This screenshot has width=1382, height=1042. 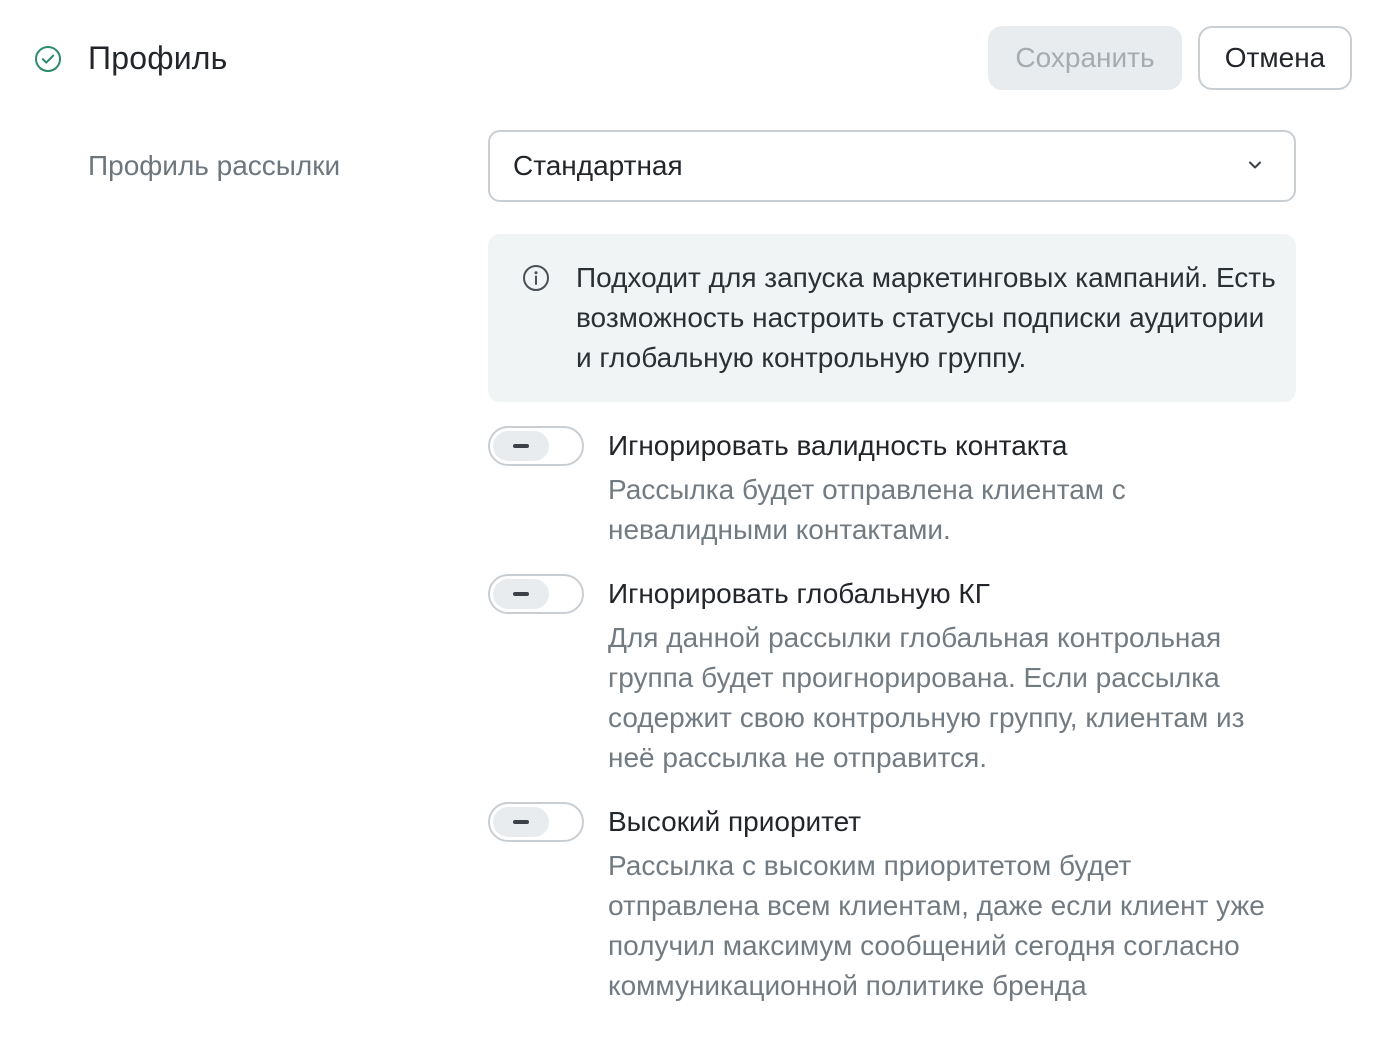 I want to click on save-button: Сохранить, so click(x=1085, y=58).